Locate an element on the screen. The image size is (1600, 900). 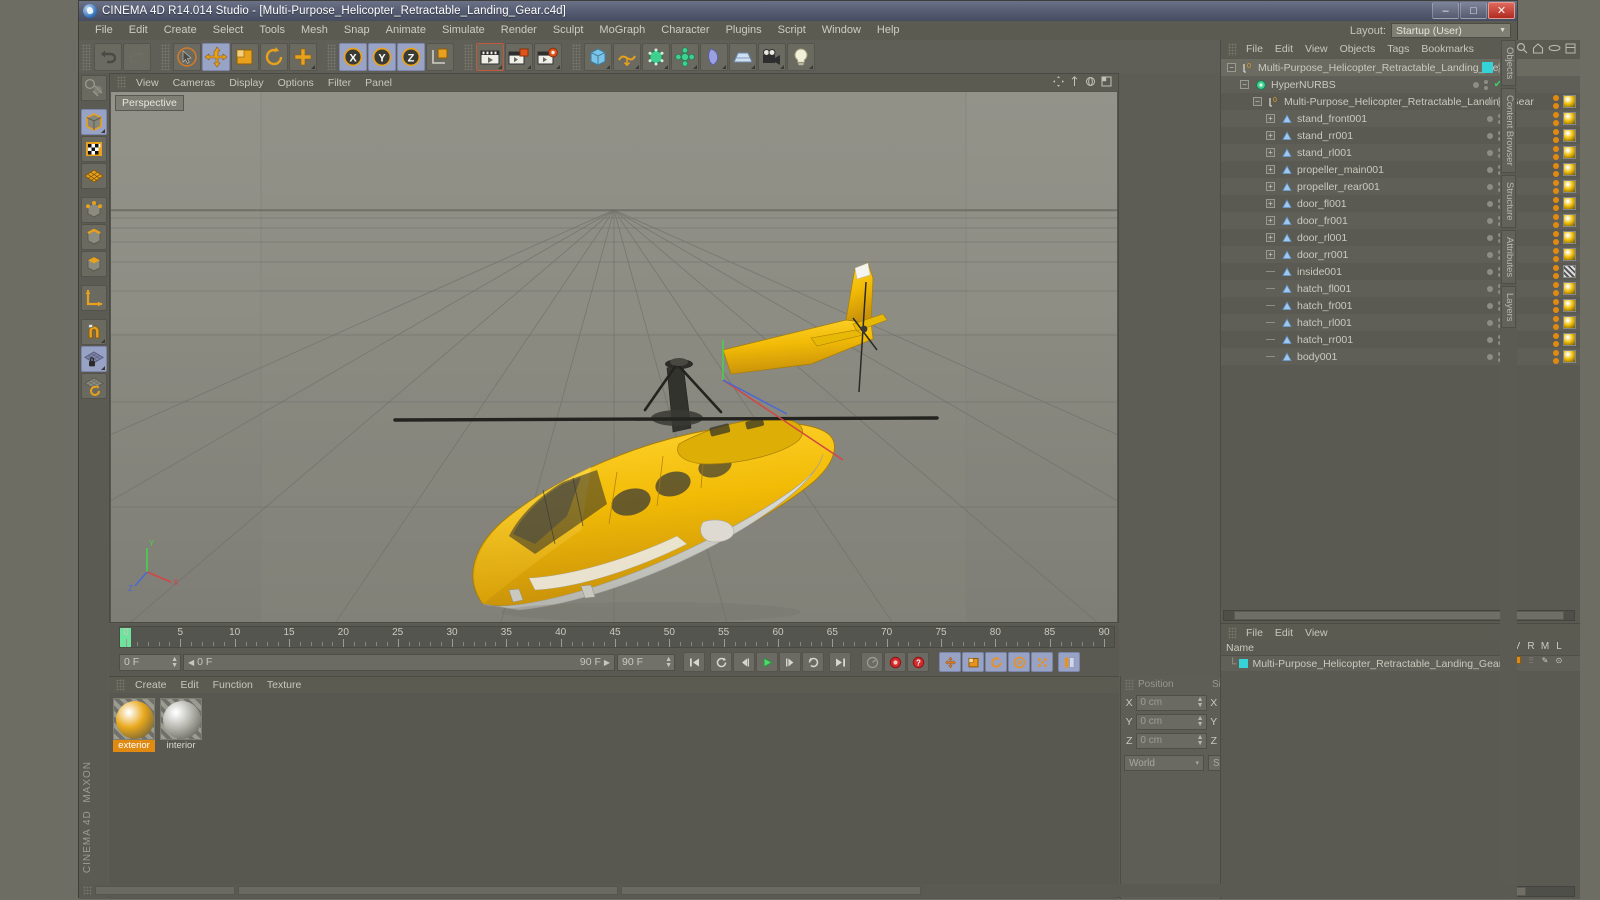
step-back-button is located at coordinates (744, 662).